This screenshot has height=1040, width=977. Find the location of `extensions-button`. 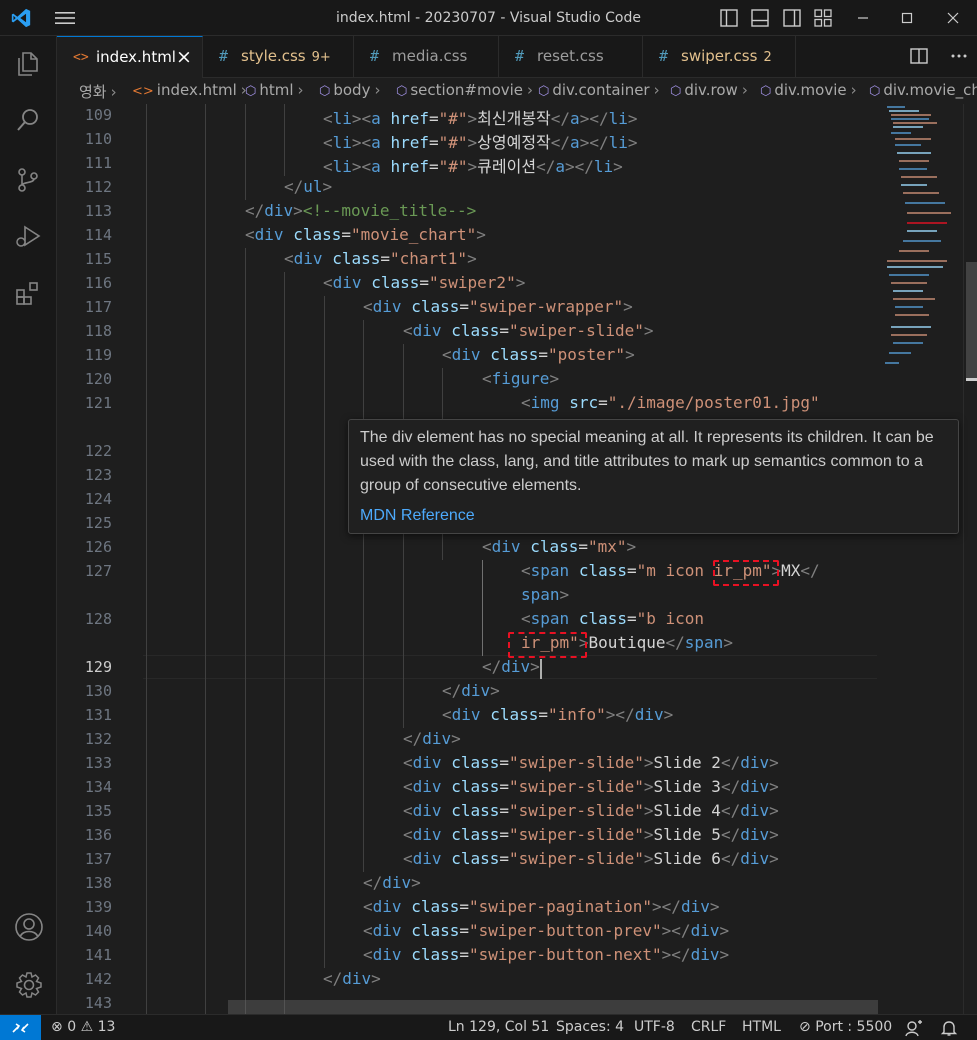

extensions-button is located at coordinates (28, 294).